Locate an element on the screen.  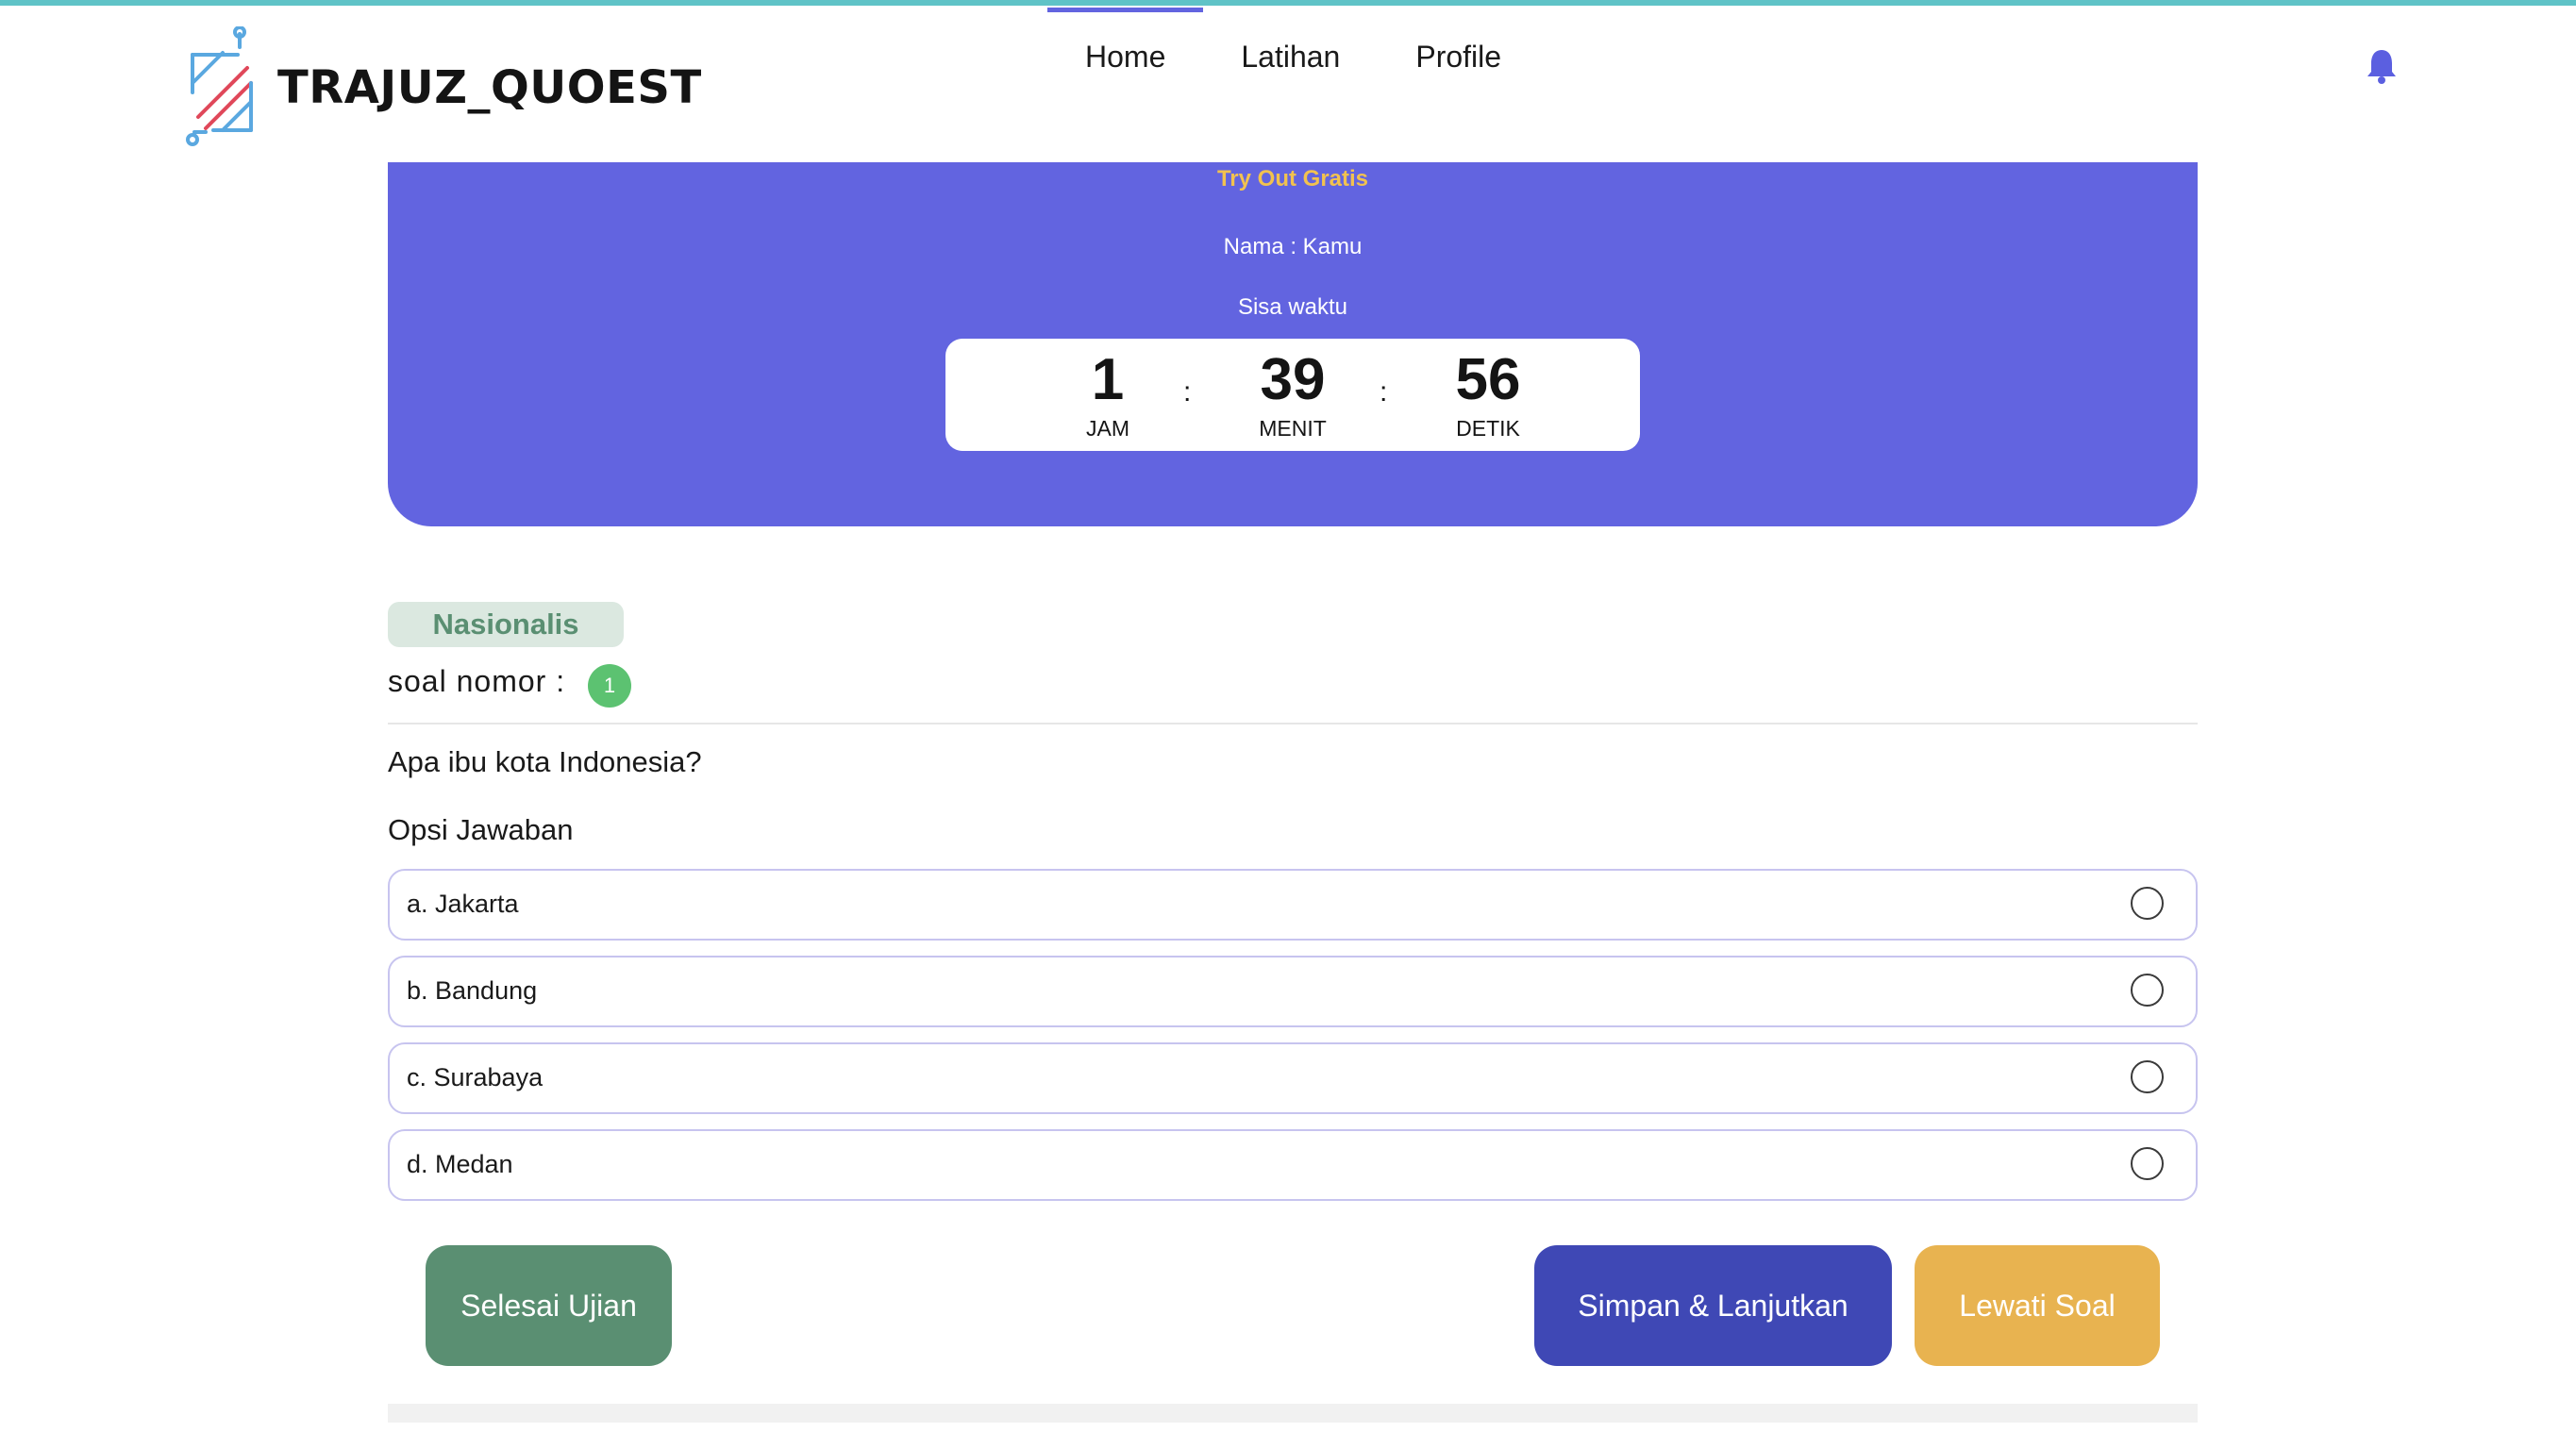
brand-logo: TRAJUZ_QUOEST is located at coordinates (443, 87).